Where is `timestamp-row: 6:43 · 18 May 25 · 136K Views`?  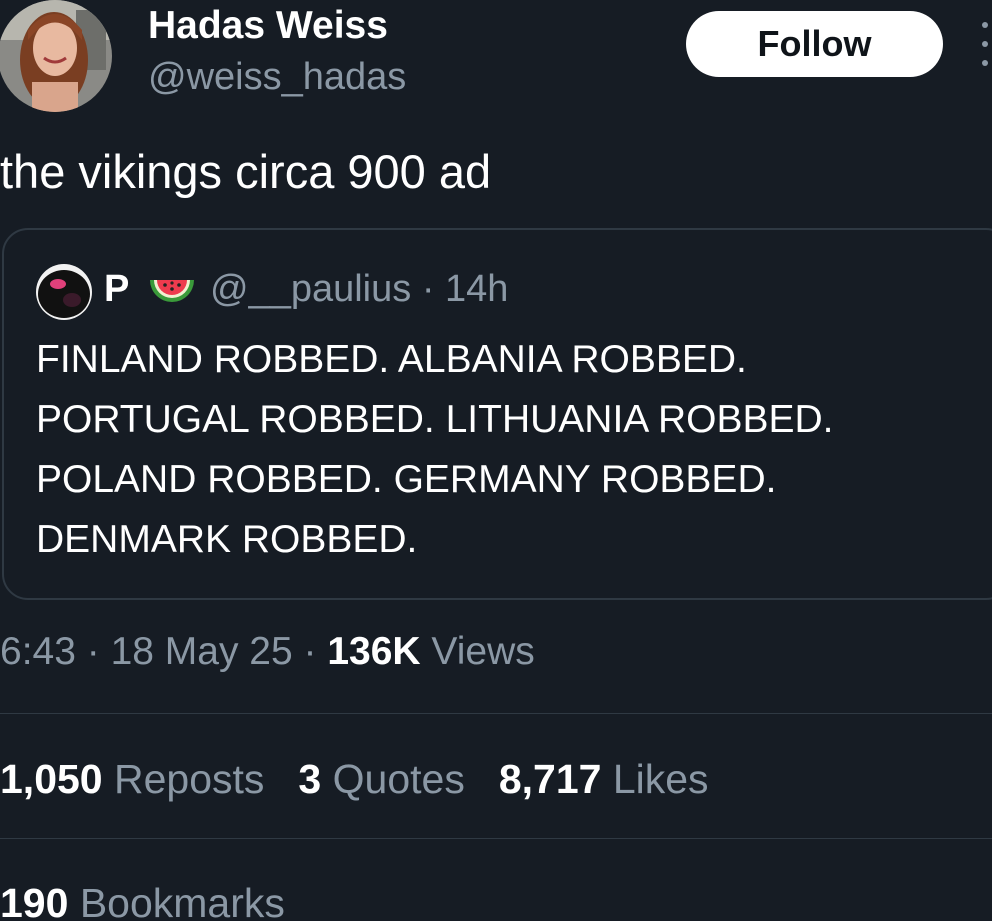
timestamp-row: 6:43 · 18 May 25 · 136K Views is located at coordinates (267, 652).